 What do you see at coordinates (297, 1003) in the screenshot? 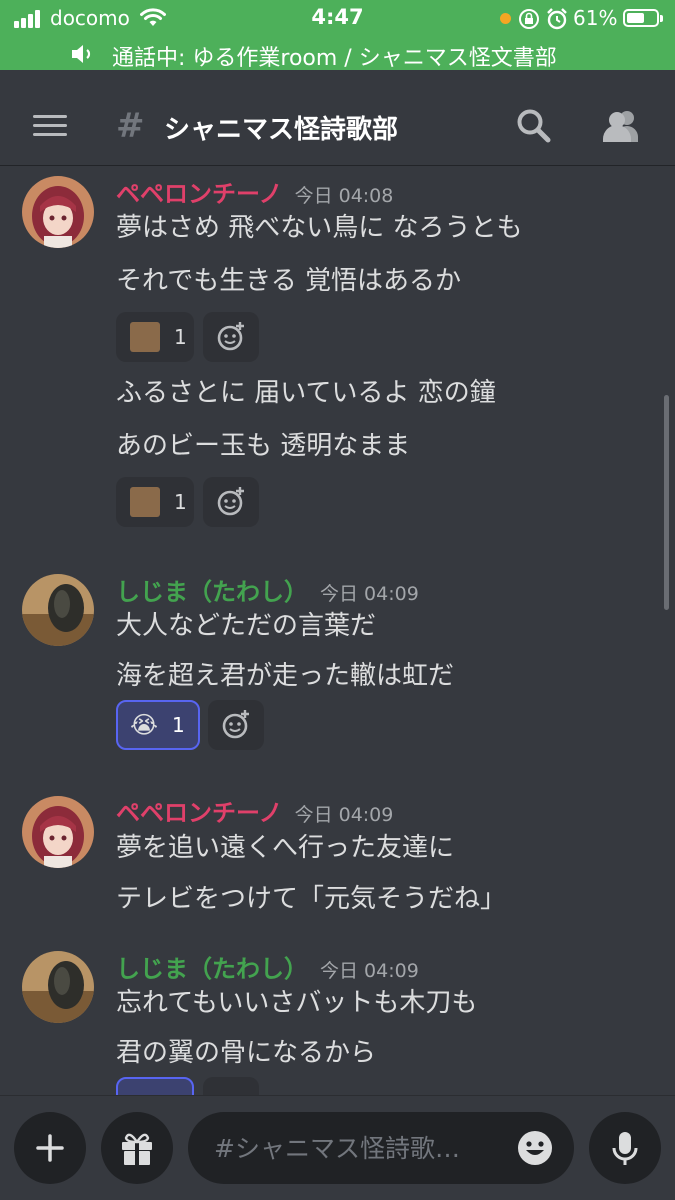
I see `message-text: 忘れてもいいさバットも木刀も` at bounding box center [297, 1003].